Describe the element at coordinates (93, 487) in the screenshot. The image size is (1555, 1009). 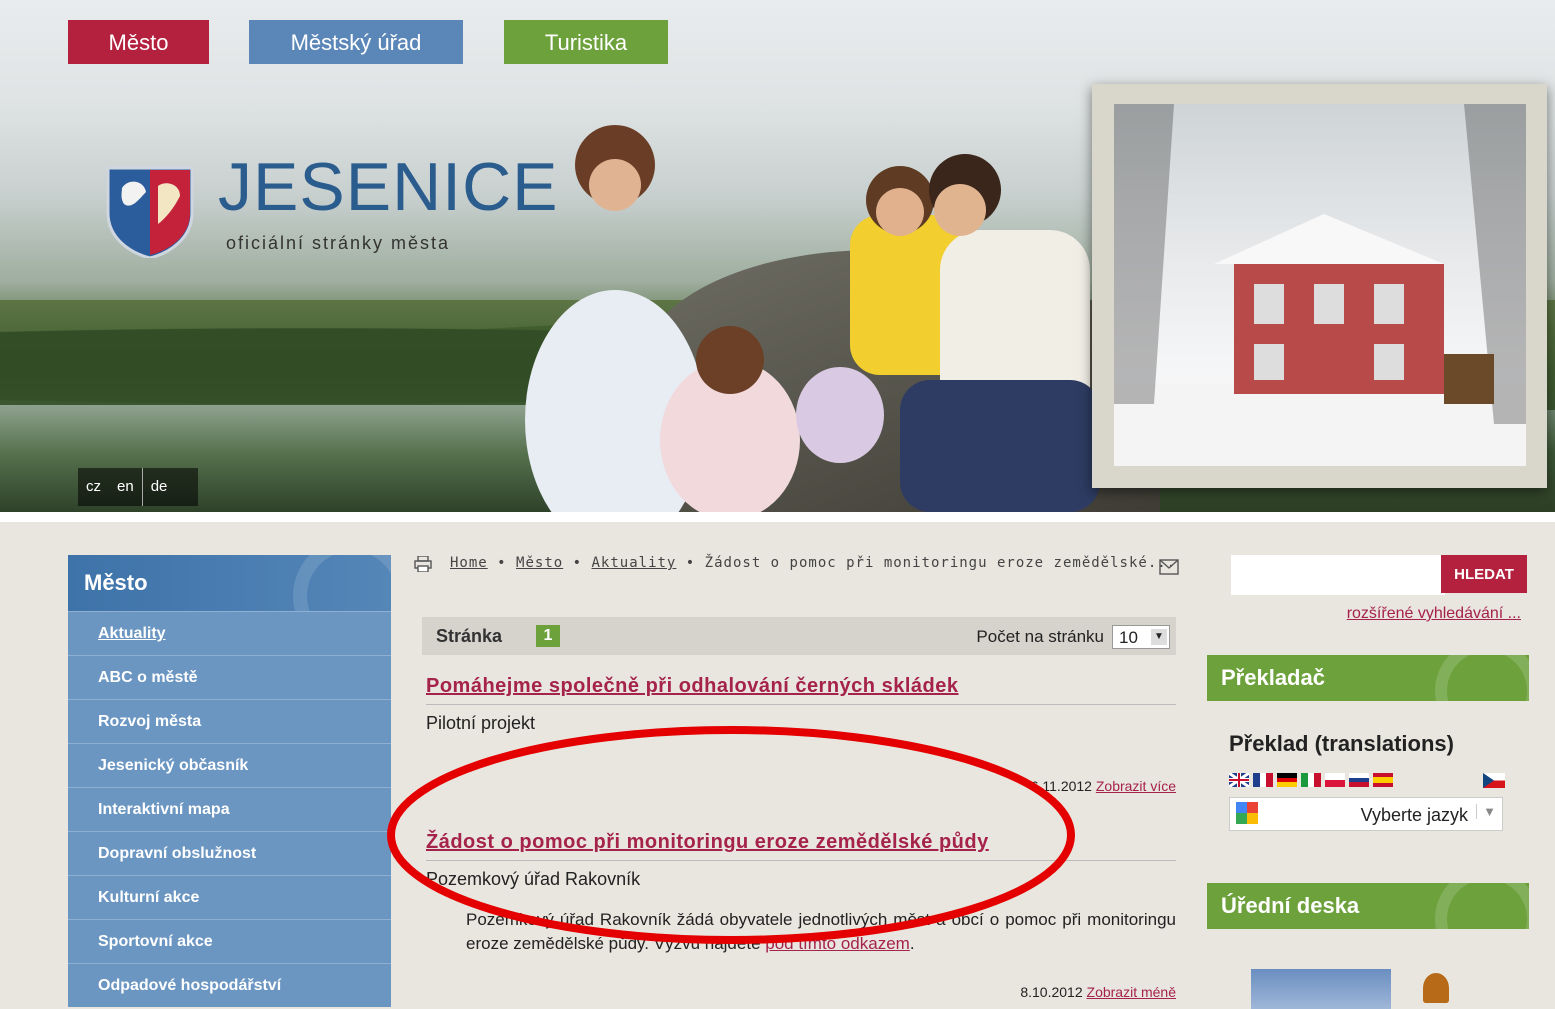
I see `lang-cz: cz` at that location.